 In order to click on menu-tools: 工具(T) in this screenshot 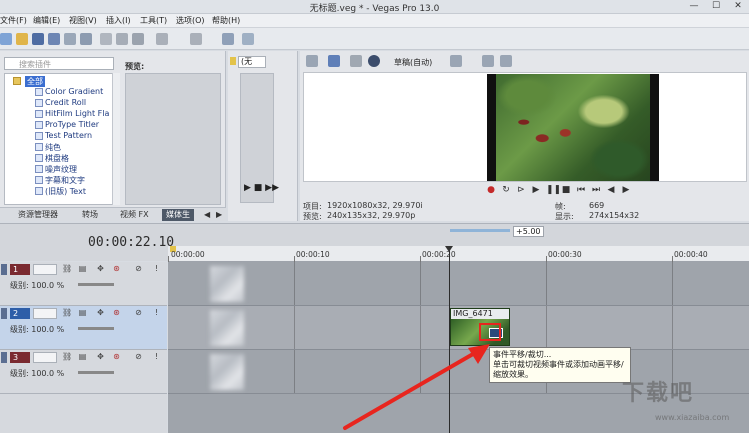, I will do `click(153, 20)`.